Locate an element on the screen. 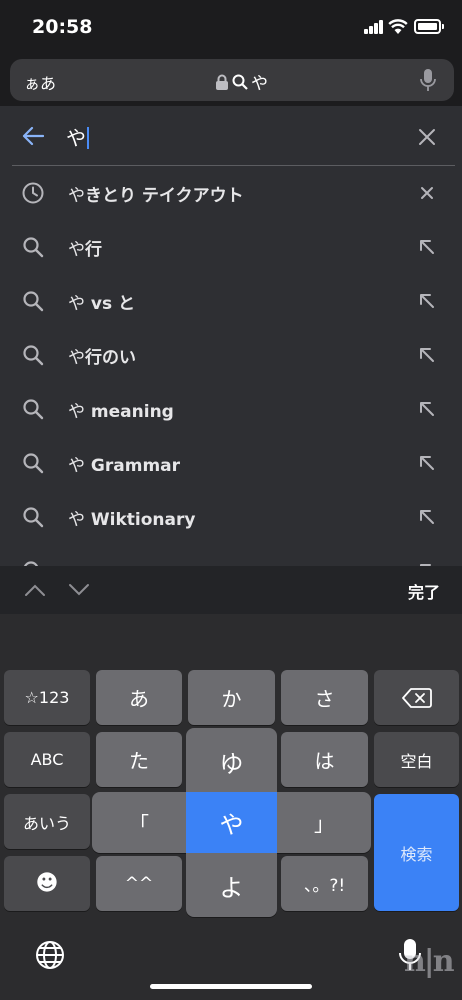 The width and height of the screenshot is (462, 1000). flick-option-open-bracket: 「 is located at coordinates (139, 822).